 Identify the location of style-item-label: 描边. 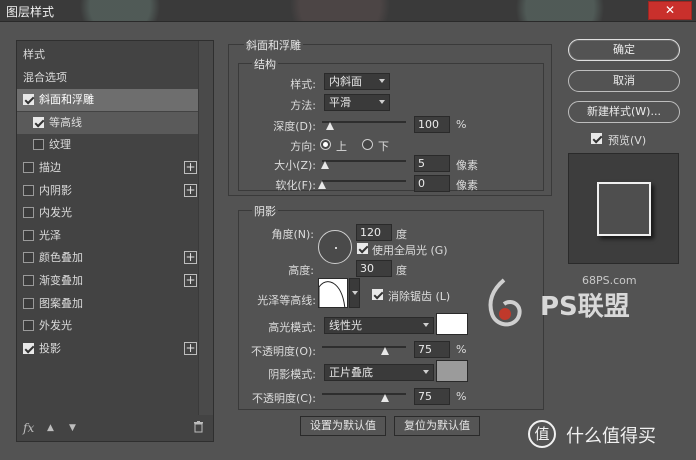
(50, 167).